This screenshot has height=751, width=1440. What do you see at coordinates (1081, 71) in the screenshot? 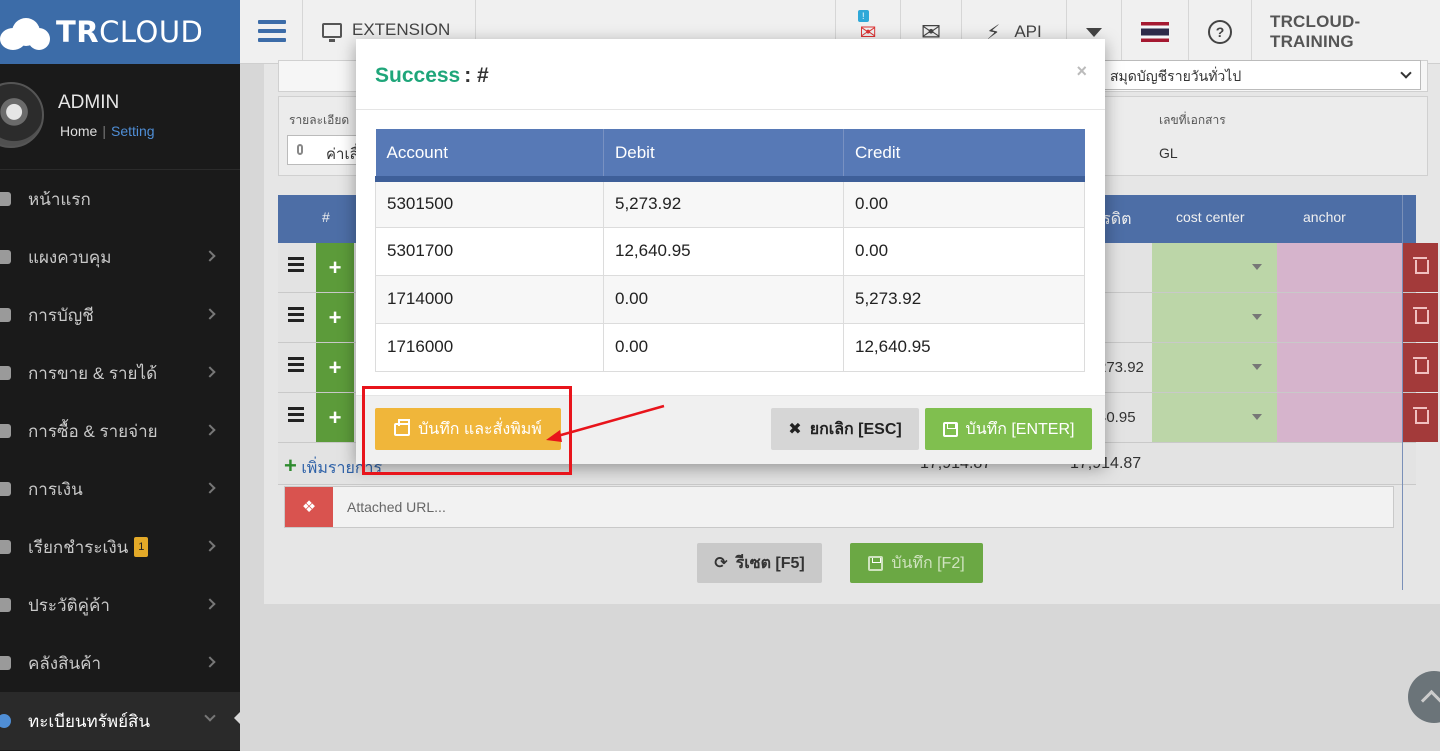
I see `close-icon: ×` at bounding box center [1081, 71].